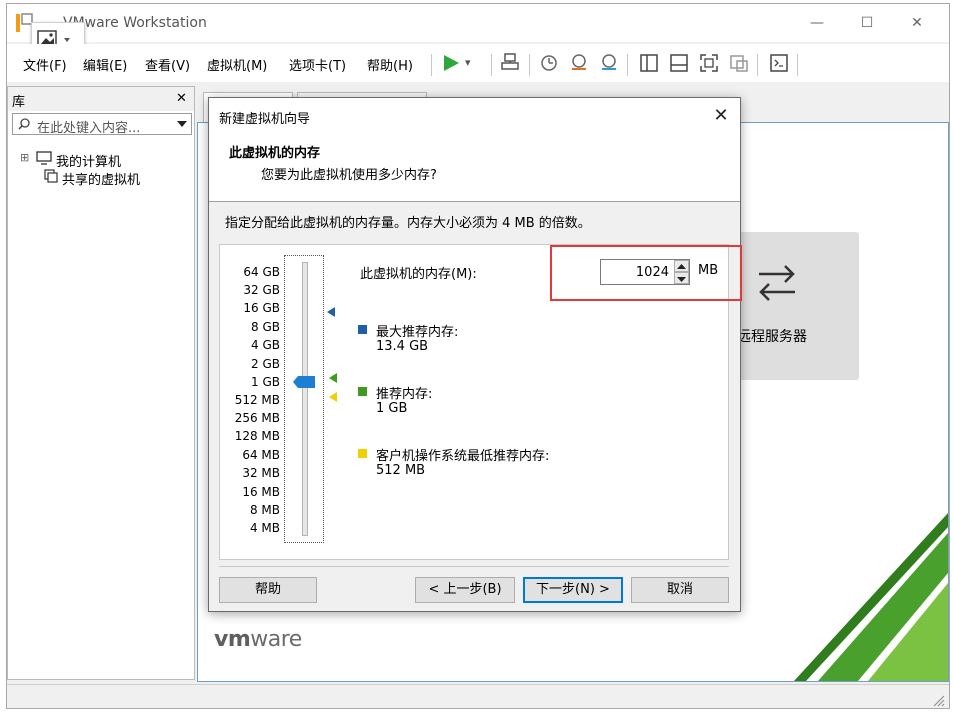  What do you see at coordinates (478, 23) in the screenshot?
I see `title-bar: VMware Workstation — ☐ ✕` at bounding box center [478, 23].